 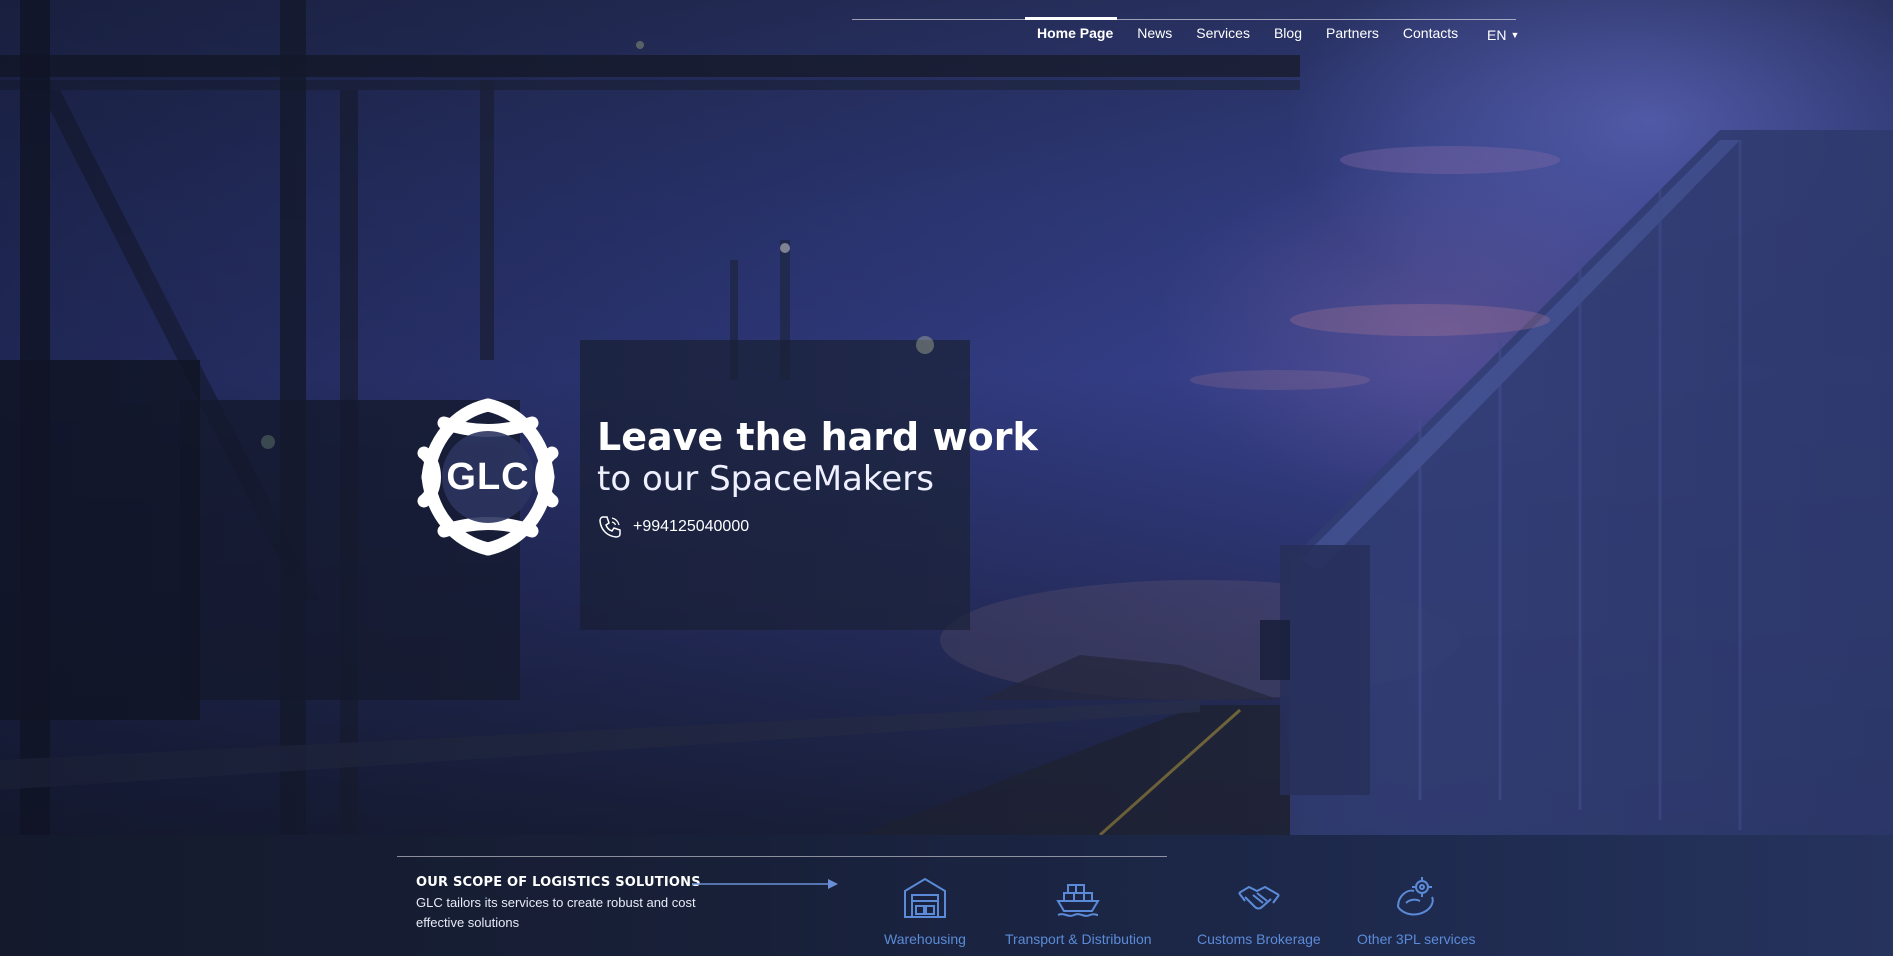 What do you see at coordinates (558, 882) in the screenshot?
I see `scope-title: OUR SCOPE OF LOGISTICS SOLUTIONS` at bounding box center [558, 882].